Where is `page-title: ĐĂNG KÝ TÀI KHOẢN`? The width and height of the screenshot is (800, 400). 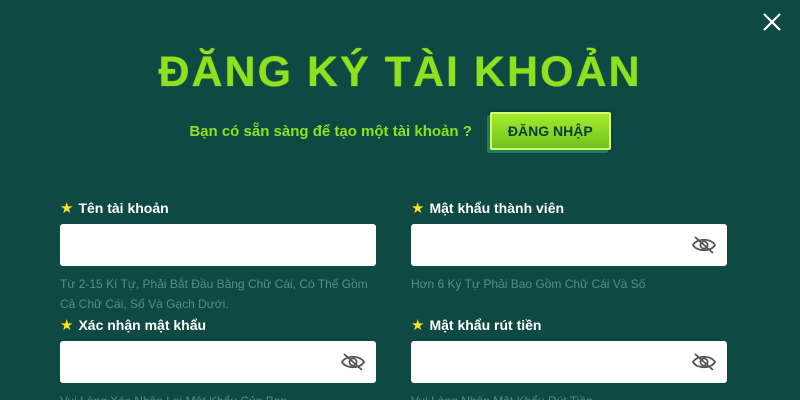 page-title: ĐĂNG KÝ TÀI KHOẢN is located at coordinates (400, 72).